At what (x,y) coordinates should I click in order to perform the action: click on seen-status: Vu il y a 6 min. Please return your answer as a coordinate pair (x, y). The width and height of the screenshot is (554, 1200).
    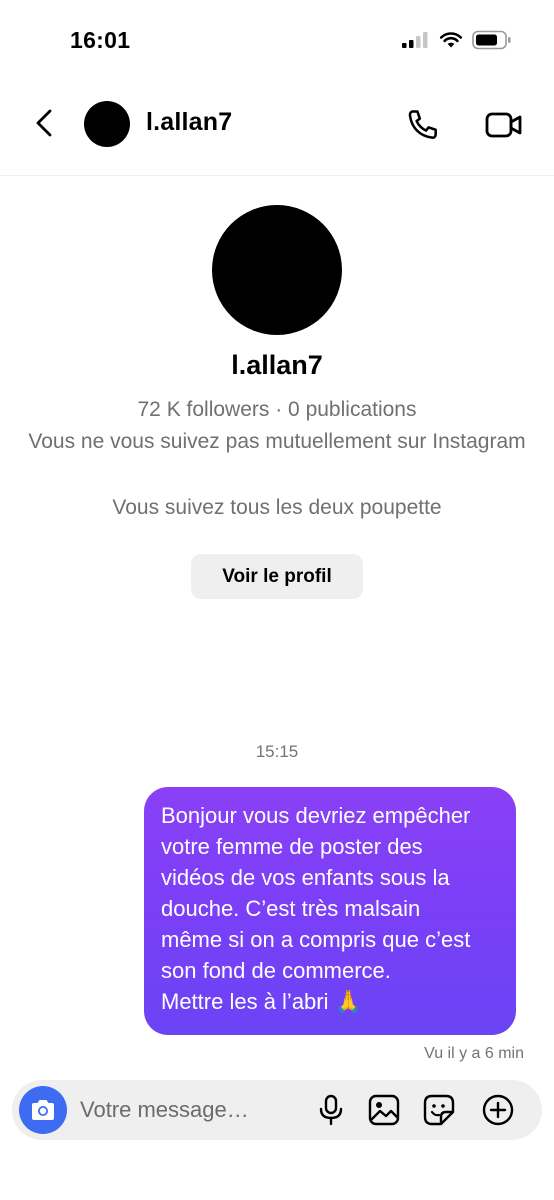
    Looking at the image, I should click on (474, 1053).